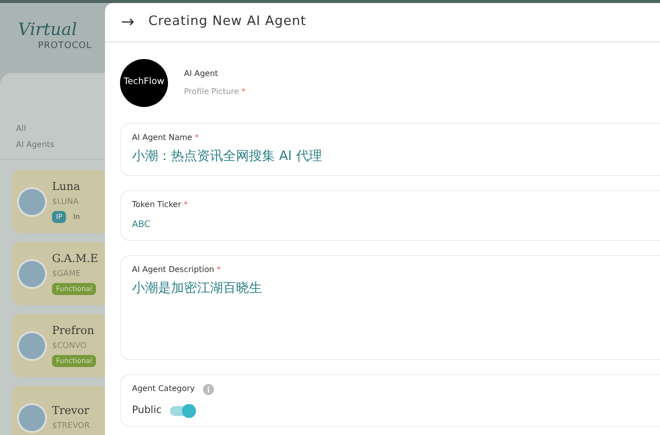 This screenshot has height=435, width=660. I want to click on agent-name: Luna, so click(67, 187).